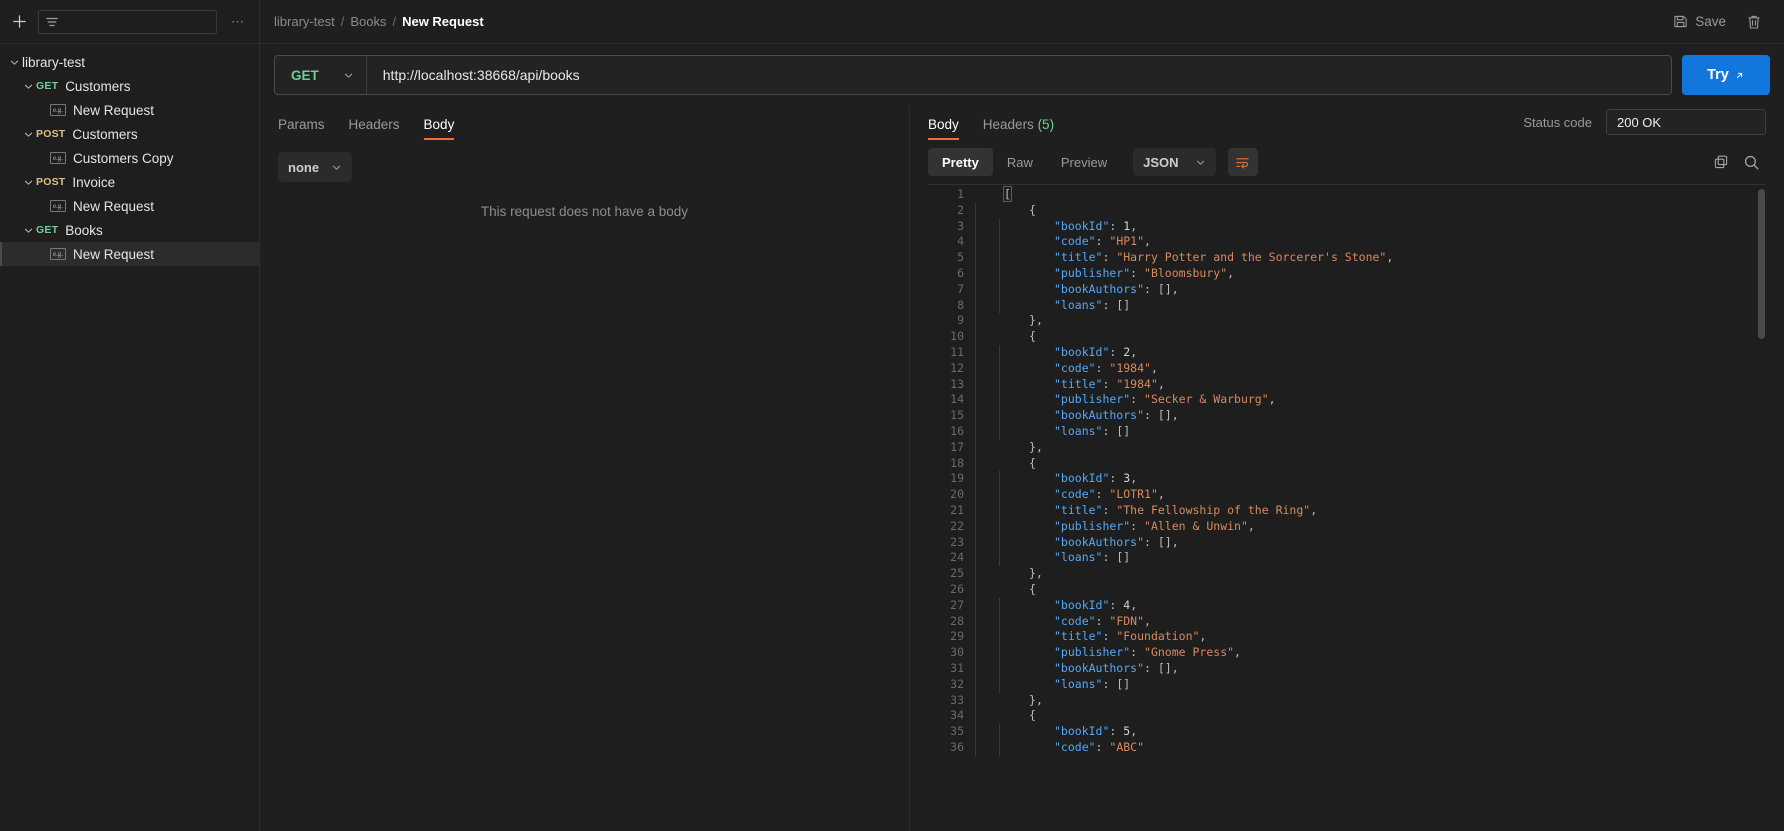 This screenshot has height=831, width=1784. What do you see at coordinates (1032, 320) in the screenshot?
I see `token-brk: }` at bounding box center [1032, 320].